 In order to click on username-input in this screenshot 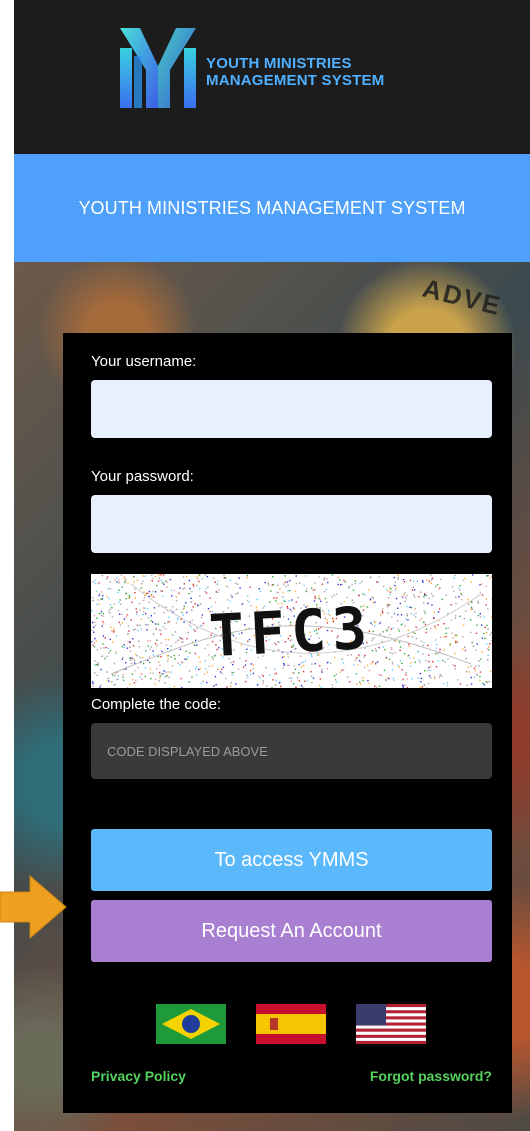, I will do `click(291, 409)`.